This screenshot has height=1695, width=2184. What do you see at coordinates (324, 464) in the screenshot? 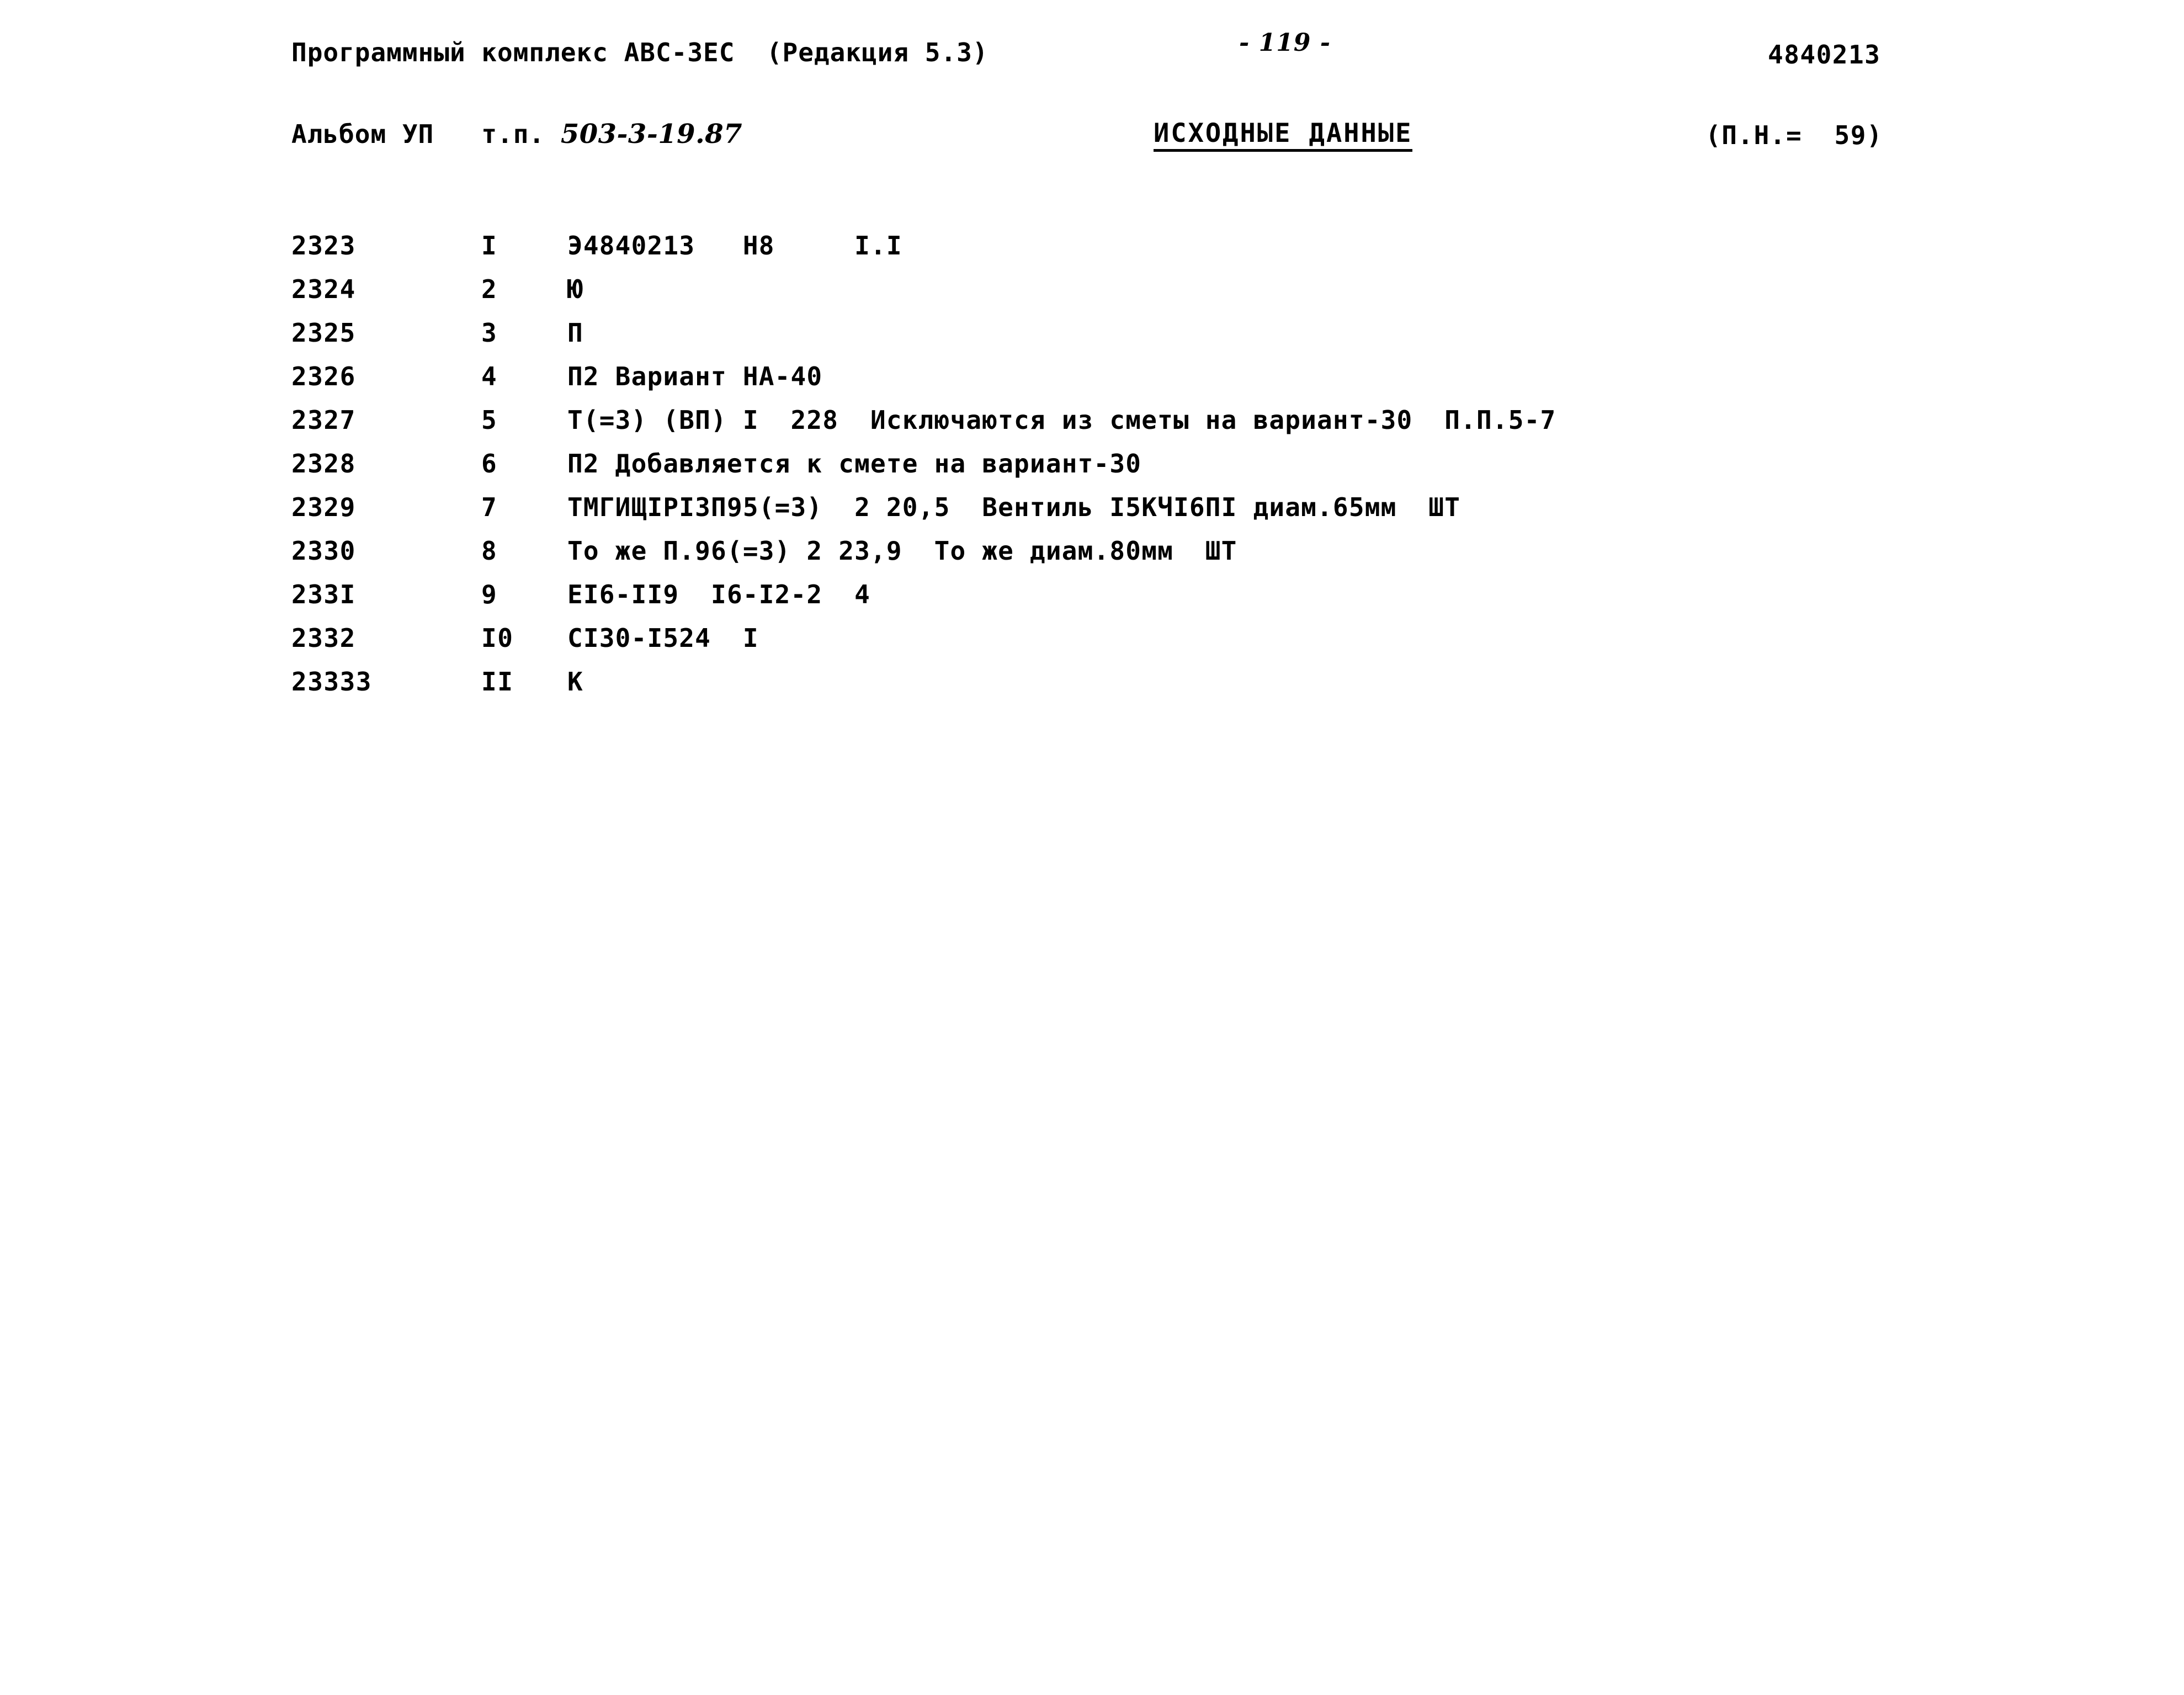
I see `row-sequence-number: 2328` at bounding box center [324, 464].